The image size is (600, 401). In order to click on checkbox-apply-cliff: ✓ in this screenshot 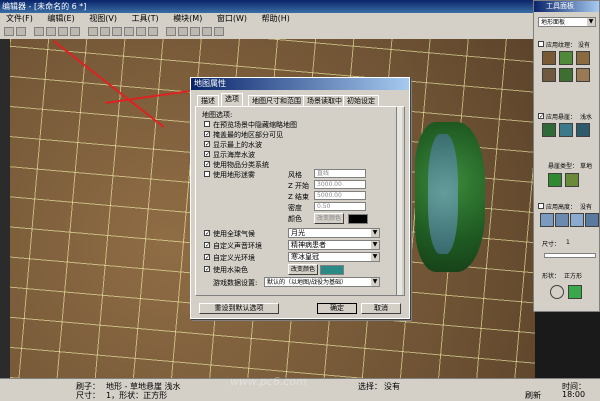, I will do `click(541, 116)`.